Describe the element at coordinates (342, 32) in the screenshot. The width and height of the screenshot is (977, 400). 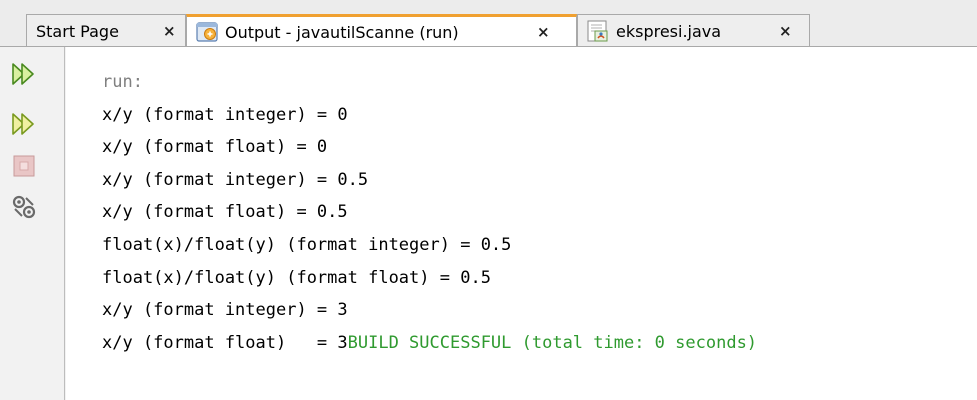
I see `tab-output-label: Output - javautilScanne (run)` at that location.